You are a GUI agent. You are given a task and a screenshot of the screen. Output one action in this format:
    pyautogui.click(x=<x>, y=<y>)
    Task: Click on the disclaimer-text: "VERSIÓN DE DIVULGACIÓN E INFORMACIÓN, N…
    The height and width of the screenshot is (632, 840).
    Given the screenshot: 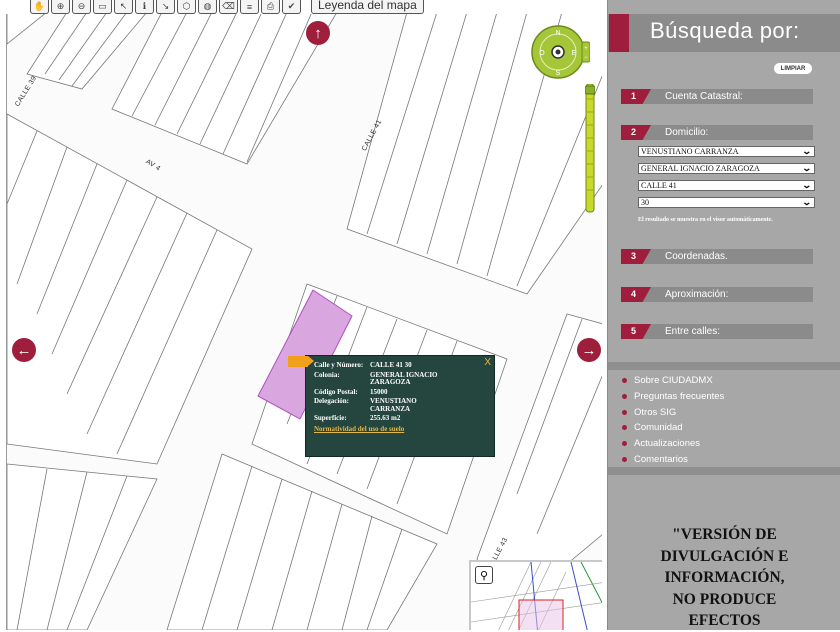 What is the action you would take?
    pyautogui.click(x=724, y=578)
    